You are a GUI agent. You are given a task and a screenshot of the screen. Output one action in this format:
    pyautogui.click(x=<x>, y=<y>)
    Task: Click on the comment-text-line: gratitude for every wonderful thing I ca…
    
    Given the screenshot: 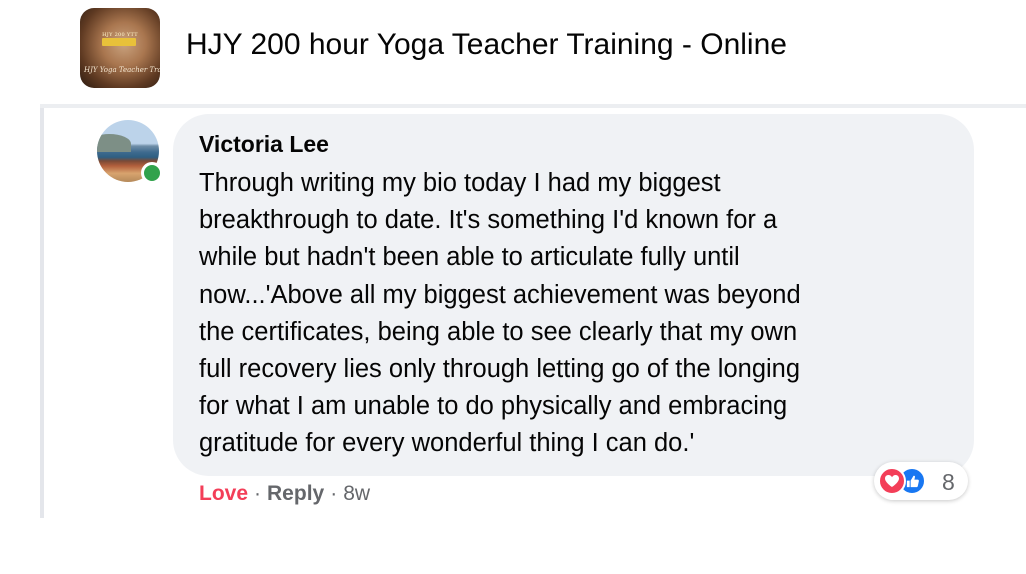 What is the action you would take?
    pyautogui.click(x=447, y=443)
    